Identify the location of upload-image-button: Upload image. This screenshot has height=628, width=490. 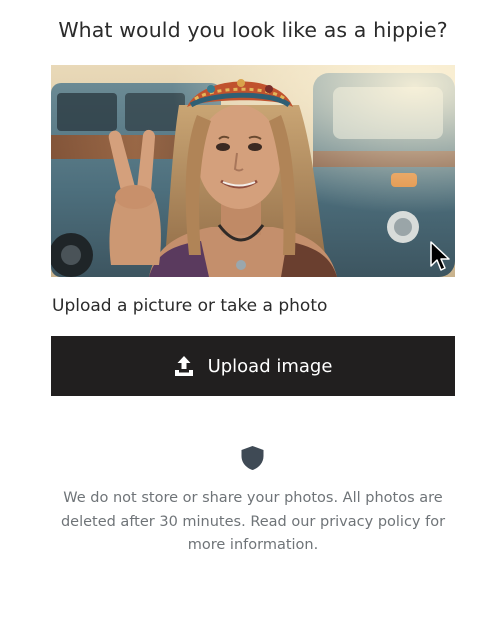
(253, 366).